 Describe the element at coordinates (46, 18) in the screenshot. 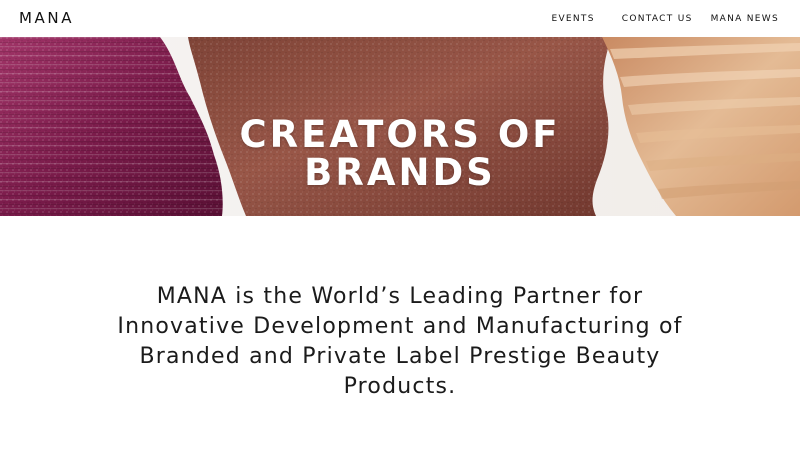

I see `logo: MANA` at that location.